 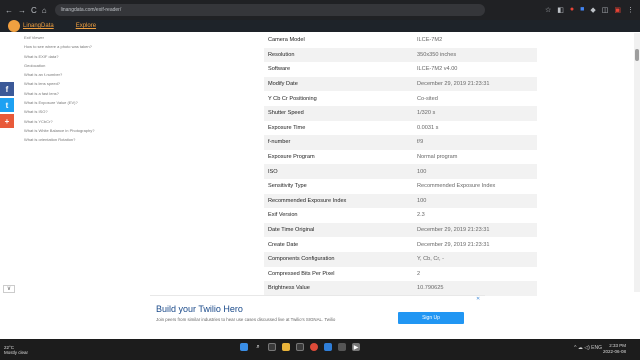 I want to click on clock: 2:33 PM 2022-06-08, so click(x=614, y=349).